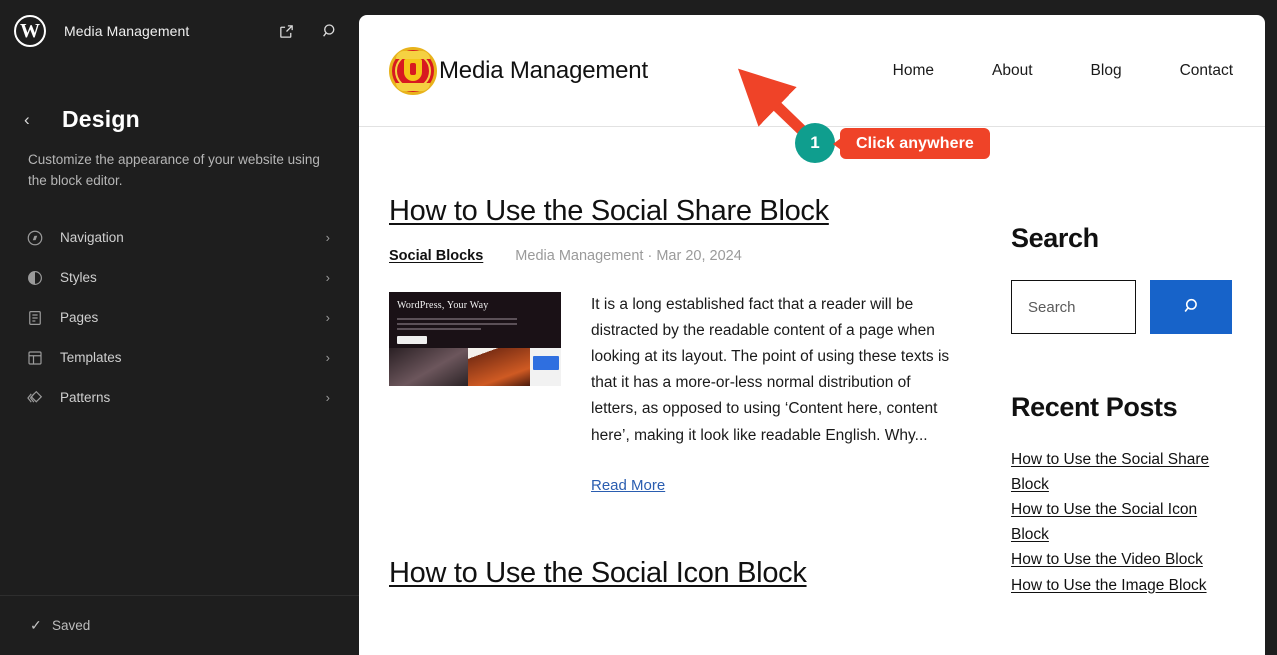 The height and width of the screenshot is (655, 1277). I want to click on post-author-date: Media Management · Mar 20, 2024, so click(628, 256).